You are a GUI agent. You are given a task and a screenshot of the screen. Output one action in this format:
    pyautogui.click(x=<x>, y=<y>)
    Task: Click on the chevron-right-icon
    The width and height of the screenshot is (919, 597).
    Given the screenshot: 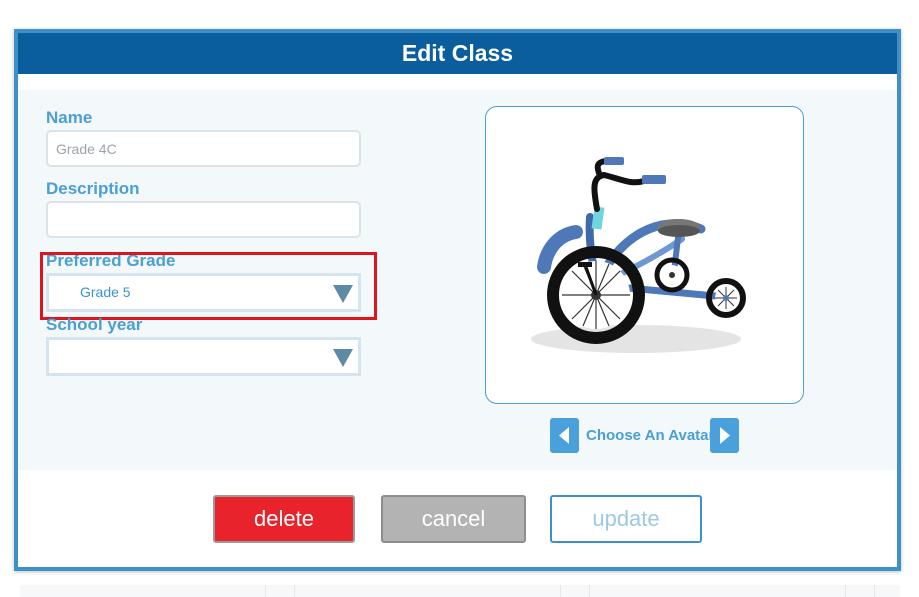 What is the action you would take?
    pyautogui.click(x=725, y=435)
    